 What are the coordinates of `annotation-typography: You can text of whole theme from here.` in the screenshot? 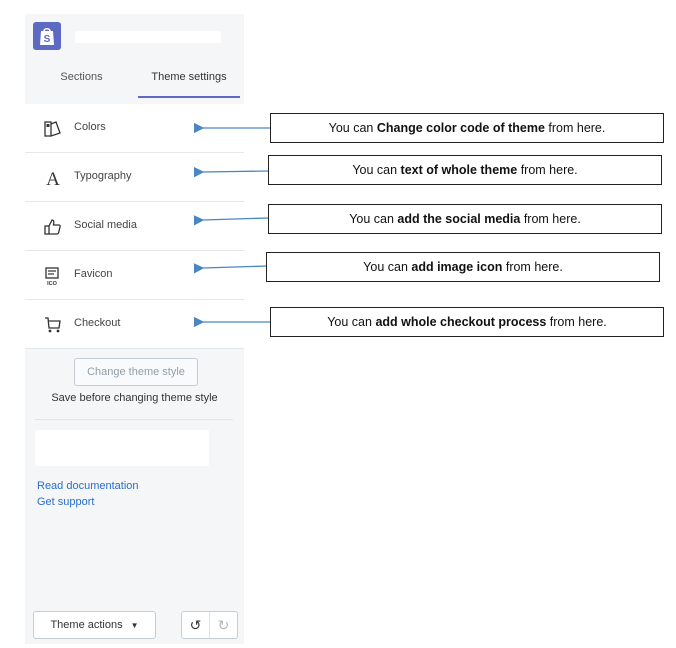 It's located at (465, 170).